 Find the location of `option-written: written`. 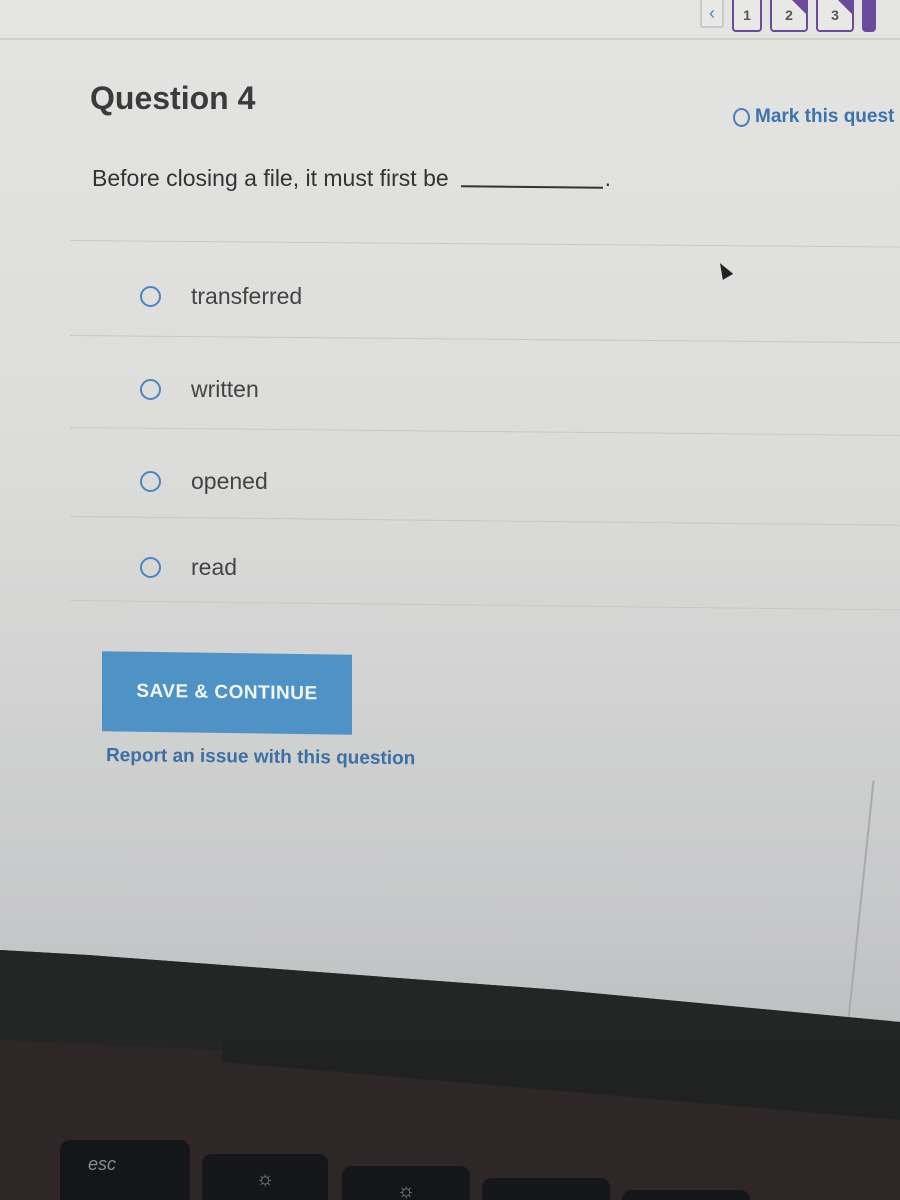

option-written: written is located at coordinates (199, 389).